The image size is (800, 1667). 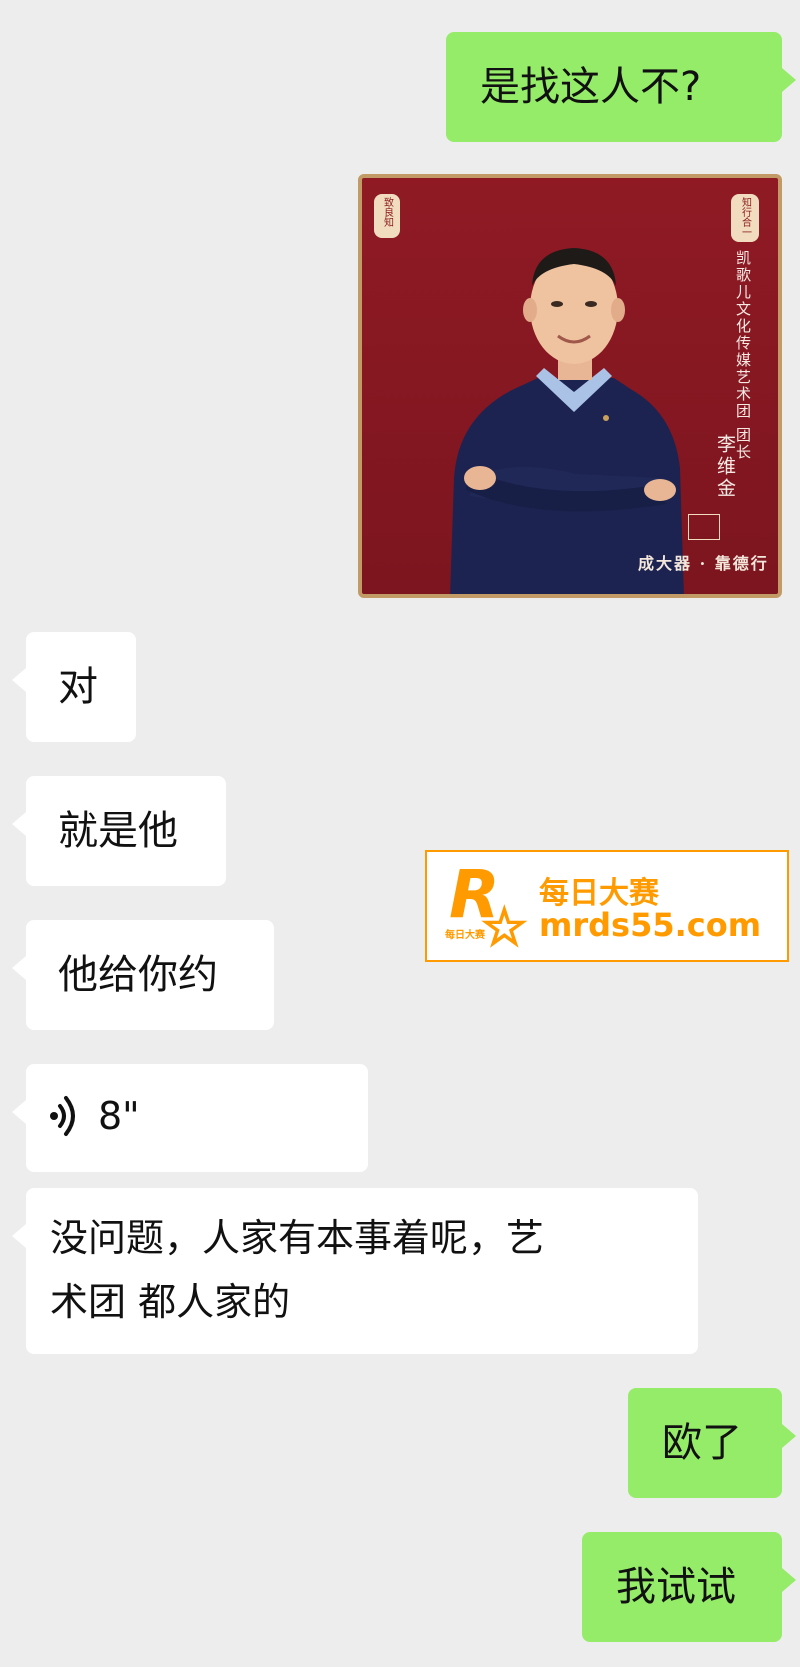 What do you see at coordinates (465, 935) in the screenshot?
I see `watermark-logo-text: 每日大赛` at bounding box center [465, 935].